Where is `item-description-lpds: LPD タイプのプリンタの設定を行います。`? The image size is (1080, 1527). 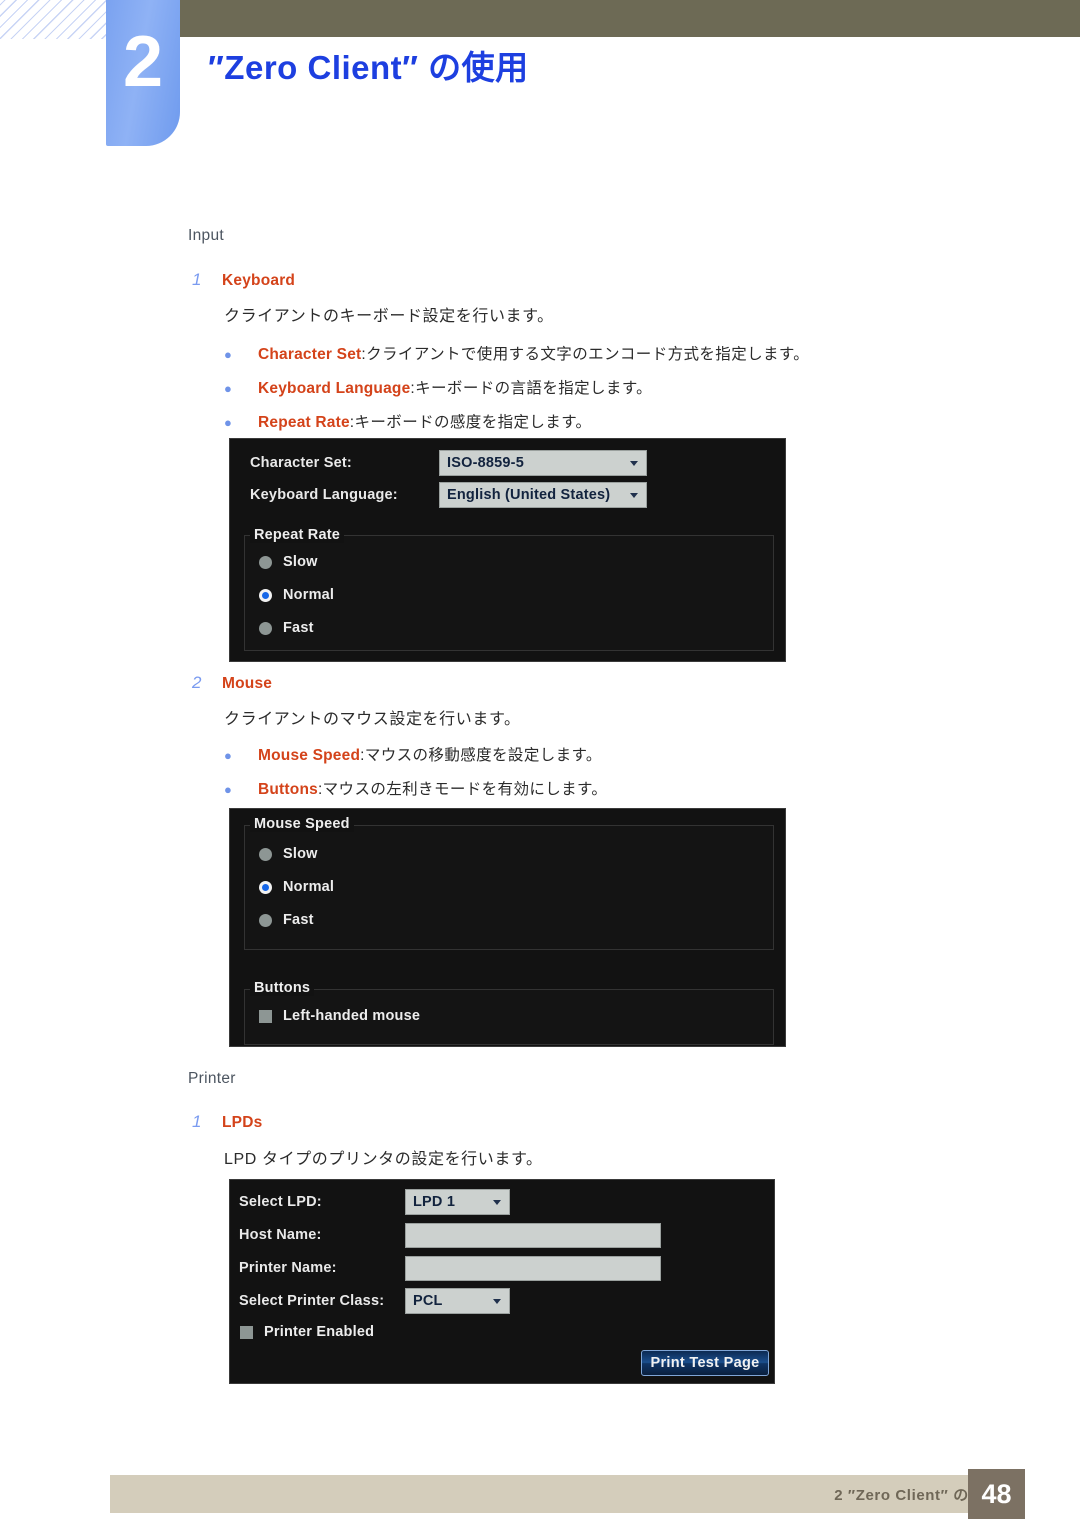
item-description-lpds: LPD タイプのプリンタの設定を行います。 is located at coordinates (383, 1159).